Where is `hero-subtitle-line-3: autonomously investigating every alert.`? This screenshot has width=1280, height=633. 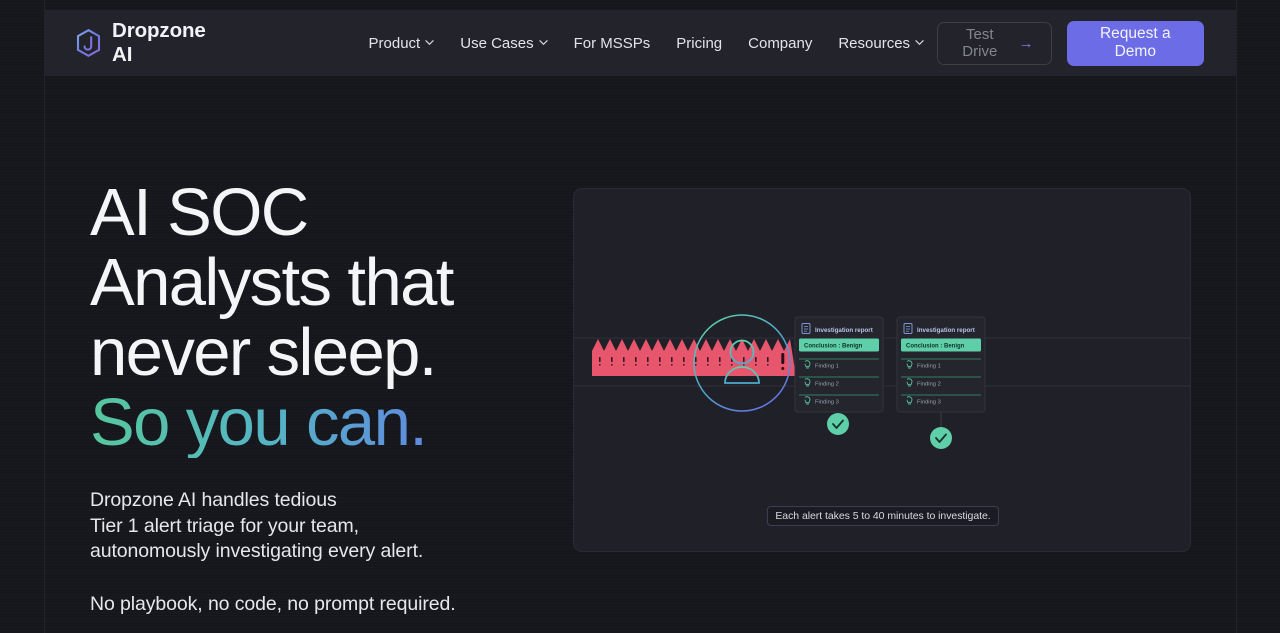 hero-subtitle-line-3: autonomously investigating every alert. is located at coordinates (257, 551).